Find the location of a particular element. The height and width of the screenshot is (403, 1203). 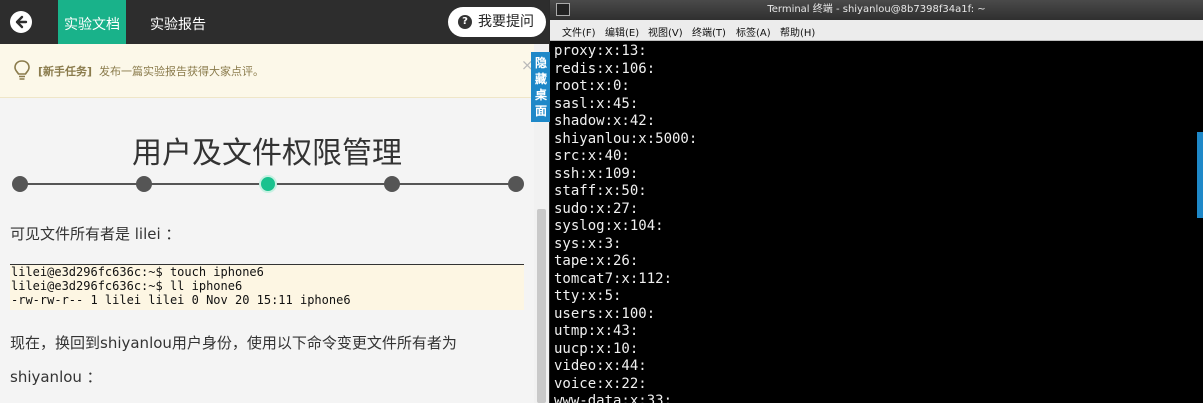

paragraph-text: 可见文件所有者是 lilei ： is located at coordinates (95, 234).